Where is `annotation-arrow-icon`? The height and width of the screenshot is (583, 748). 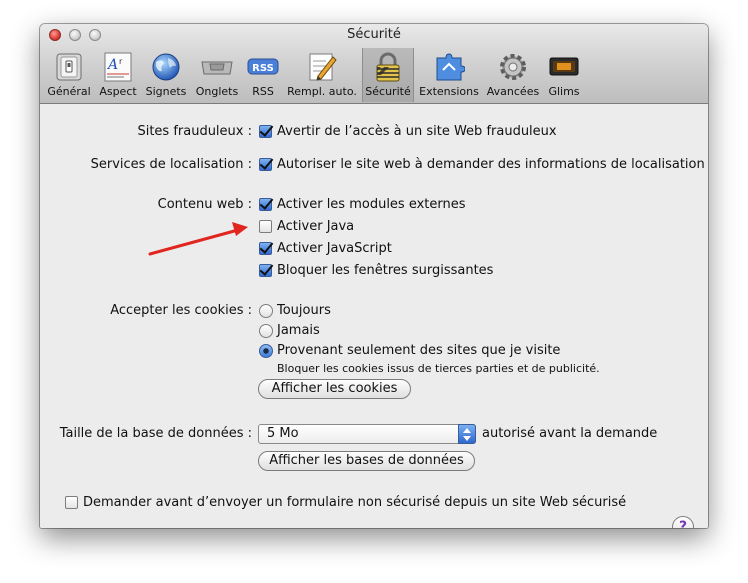 annotation-arrow-icon is located at coordinates (198, 239).